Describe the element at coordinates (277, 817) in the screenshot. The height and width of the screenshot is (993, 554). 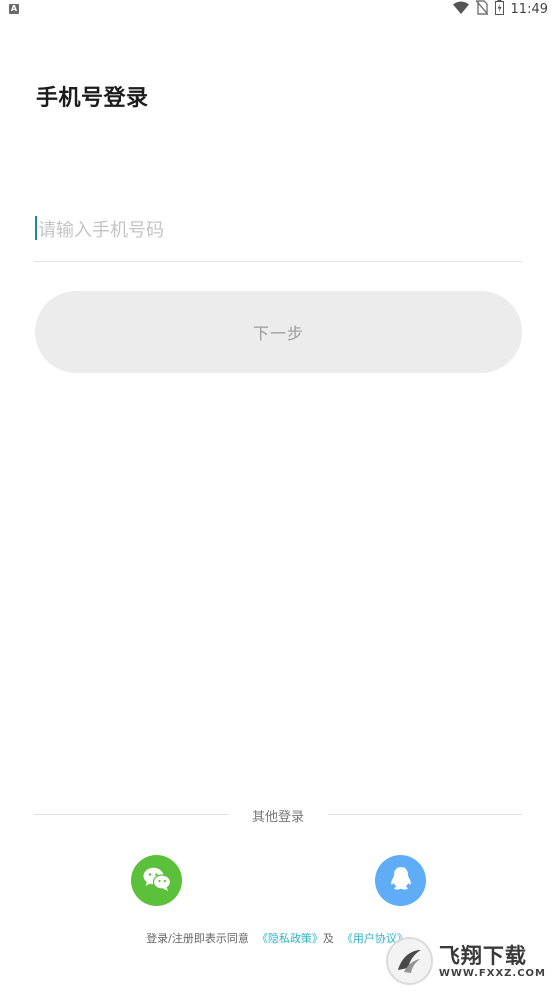
I see `other-login-label: 其他登录` at that location.